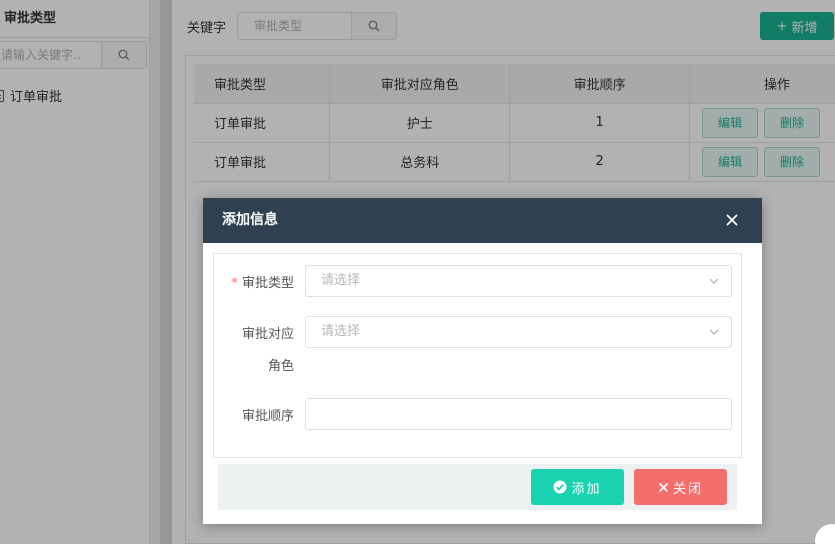 This screenshot has height=544, width=835. What do you see at coordinates (482, 220) in the screenshot?
I see `dialog-header: 添加信息` at bounding box center [482, 220].